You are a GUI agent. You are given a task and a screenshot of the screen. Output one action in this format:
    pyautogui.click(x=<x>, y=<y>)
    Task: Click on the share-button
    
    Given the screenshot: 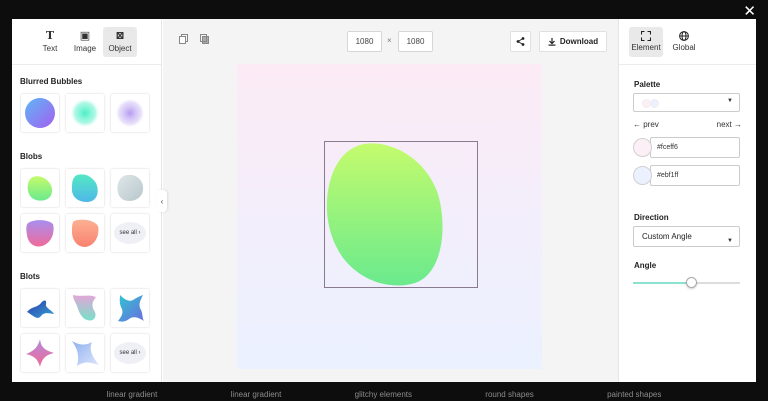 What is the action you would take?
    pyautogui.click(x=520, y=41)
    